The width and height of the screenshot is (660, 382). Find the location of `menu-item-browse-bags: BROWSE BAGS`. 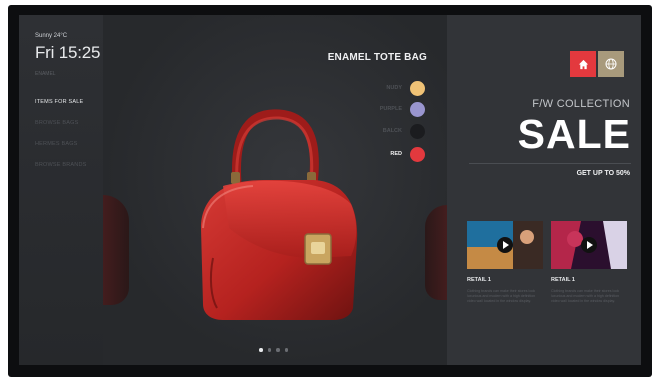

menu-item-browse-bags: BROWSE BAGS is located at coordinates (61, 123).